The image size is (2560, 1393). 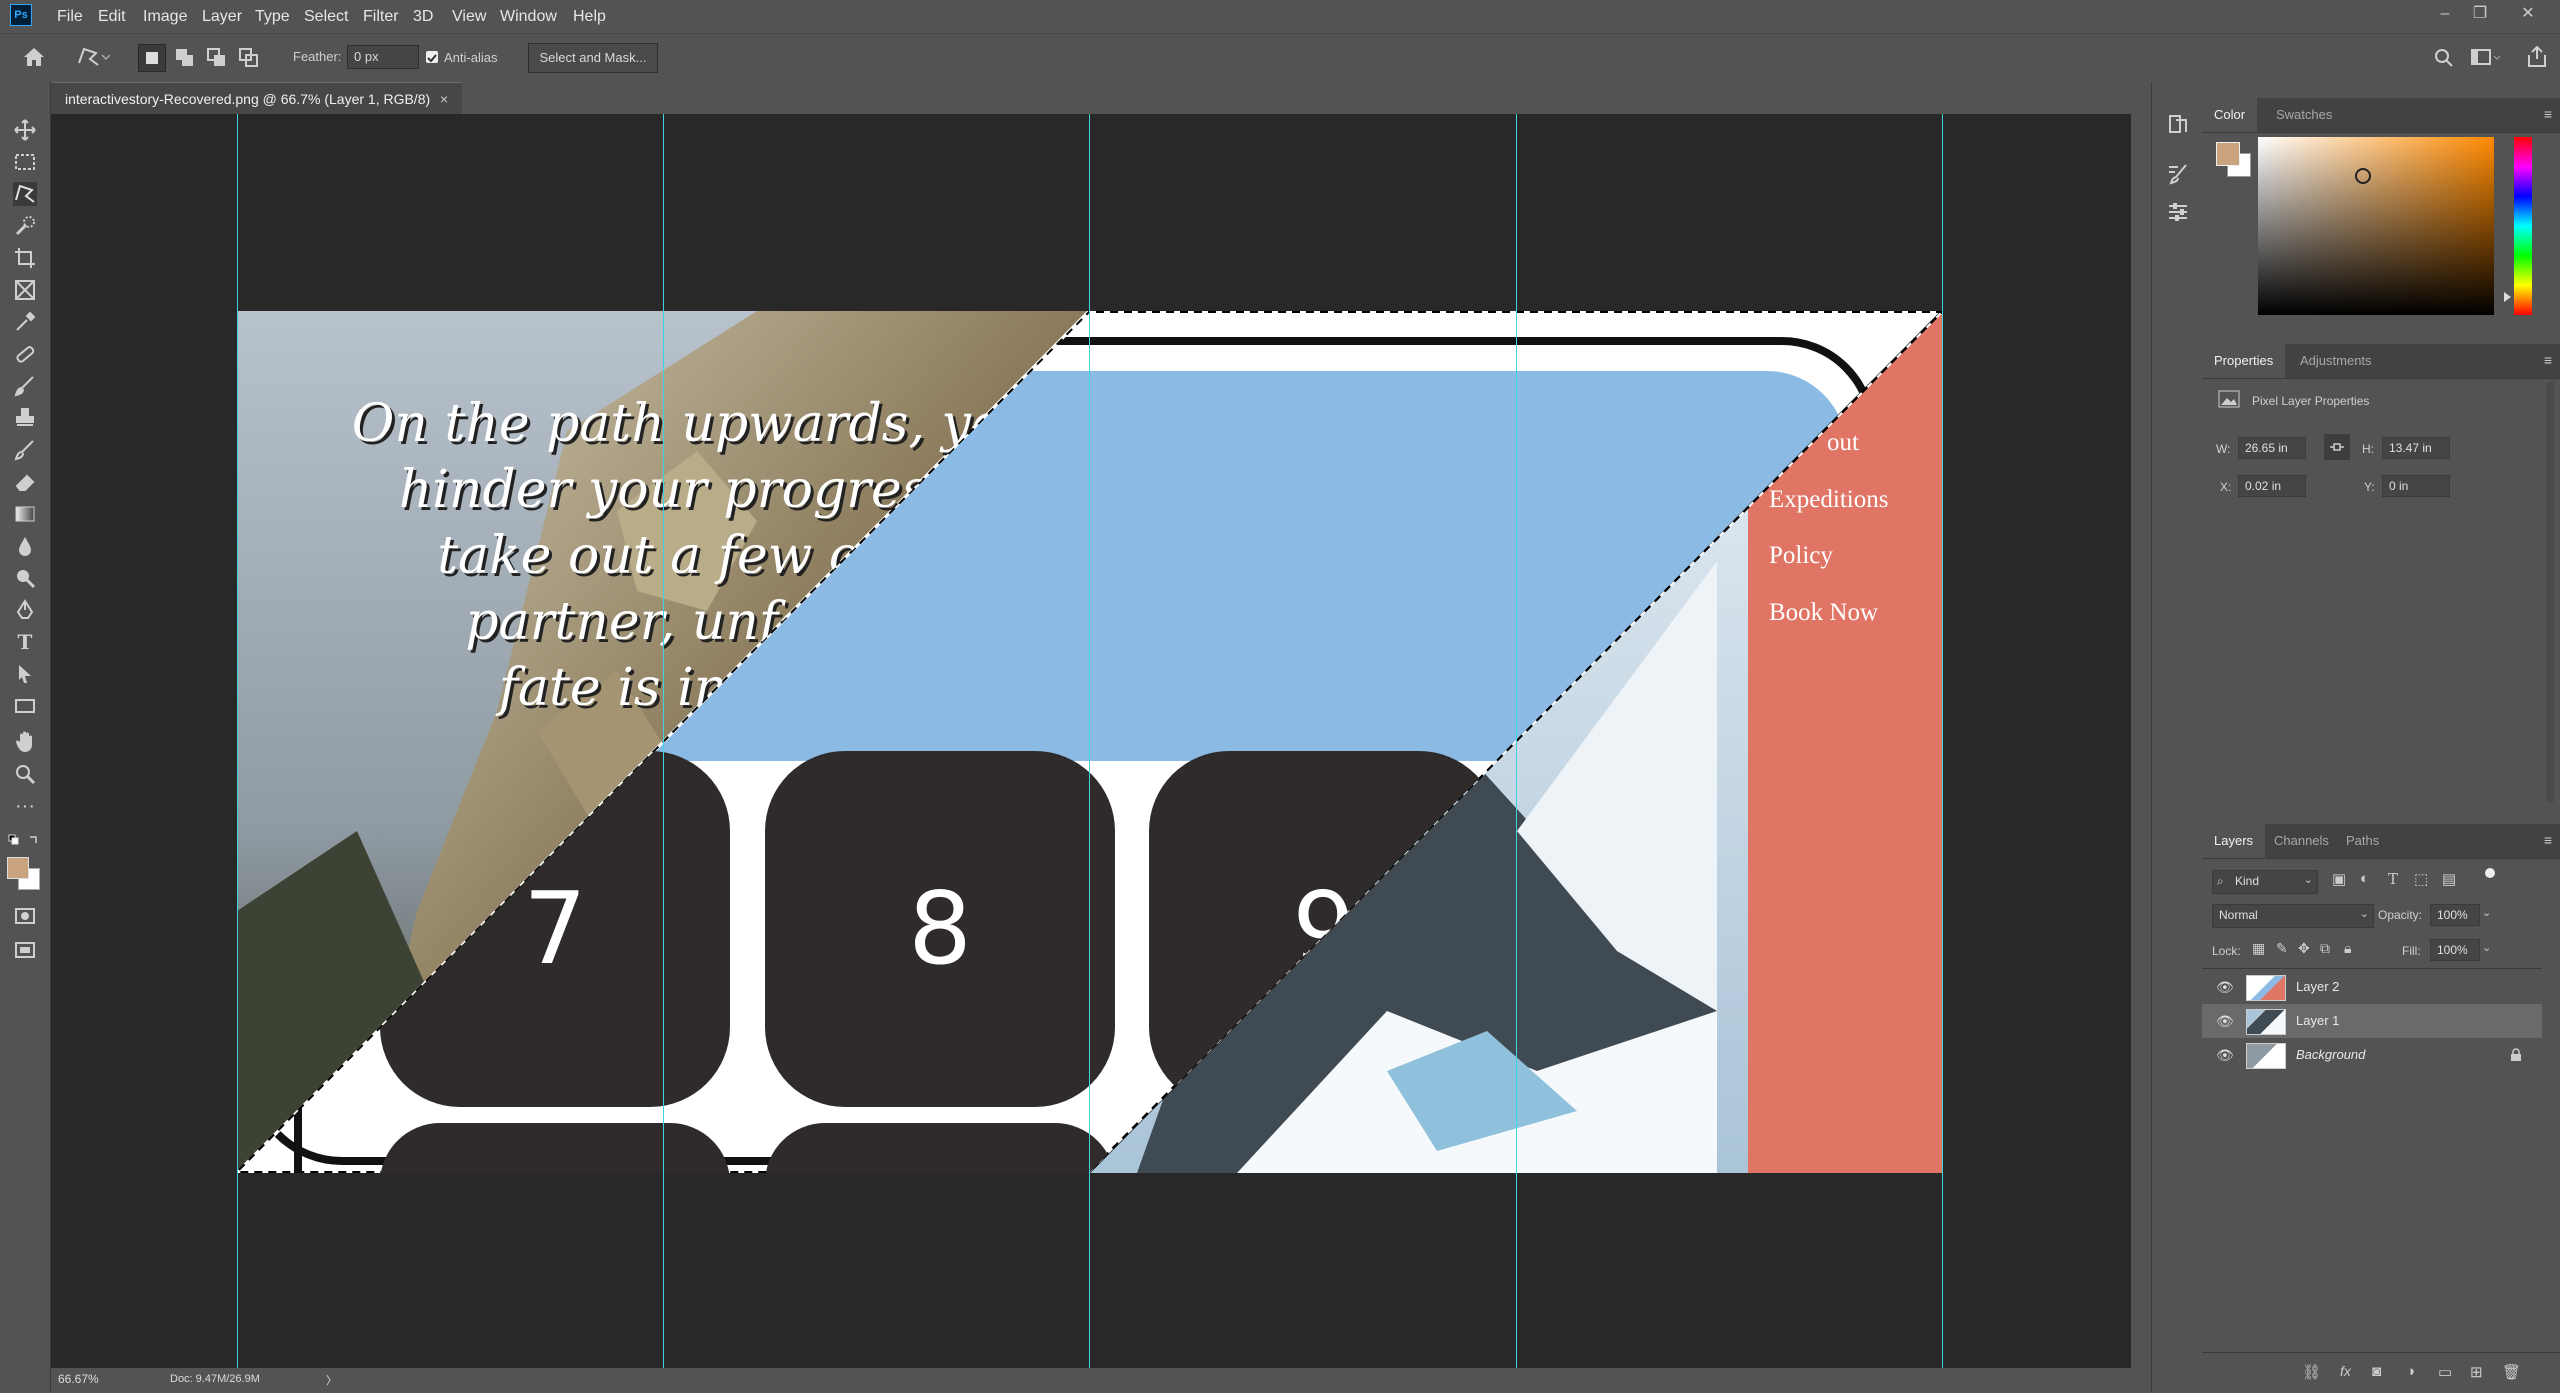 I want to click on filter-pixel-icon: ▣, so click(x=2339, y=879).